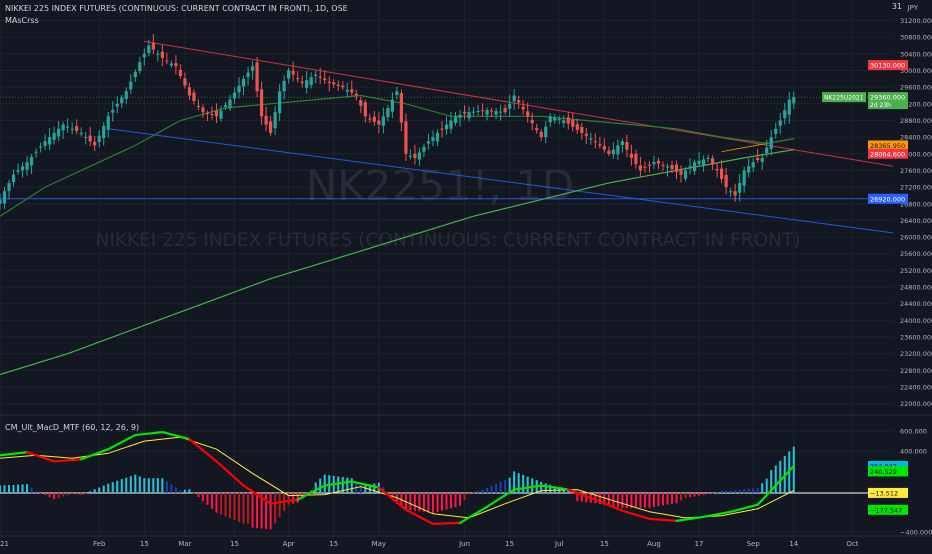 Image resolution: width=932 pixels, height=554 pixels. I want to click on currency-label: JPY, so click(913, 8).